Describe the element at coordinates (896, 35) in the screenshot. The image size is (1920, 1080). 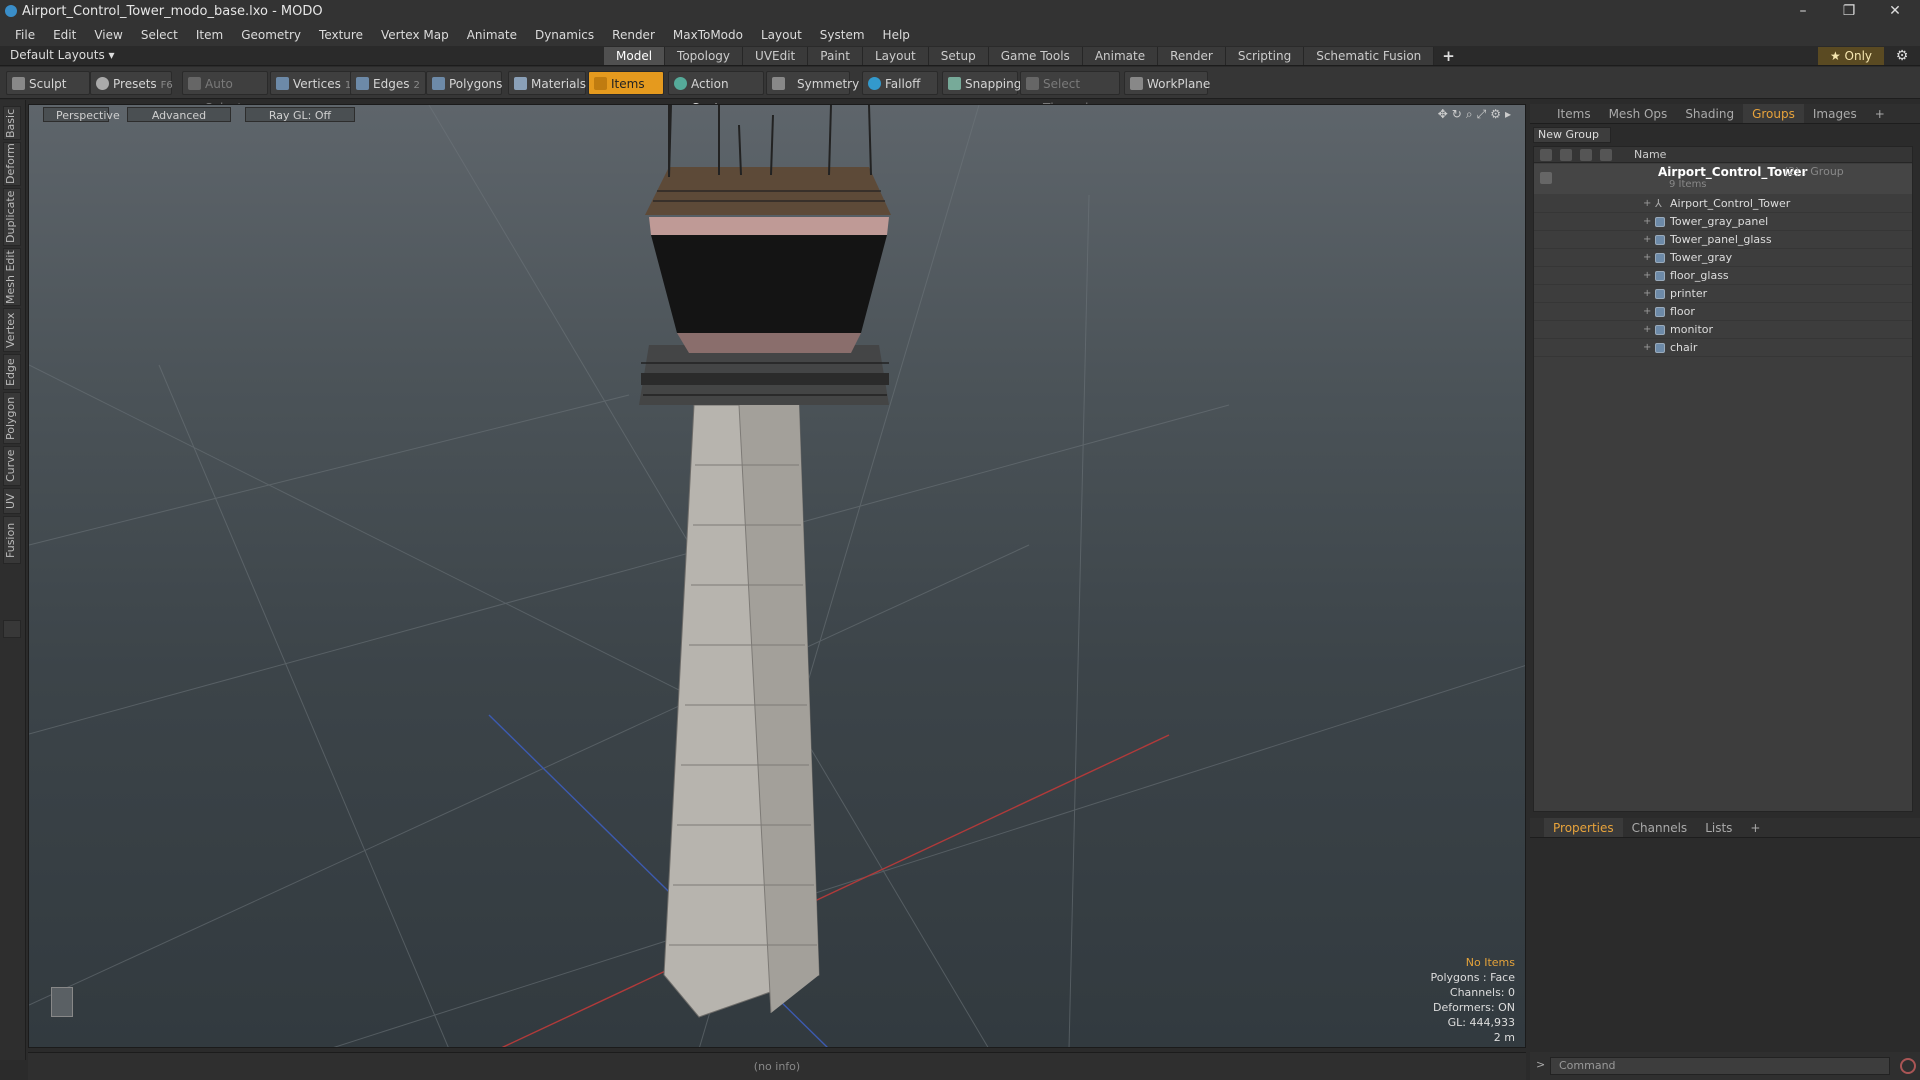
I see `menu-help: Help` at that location.